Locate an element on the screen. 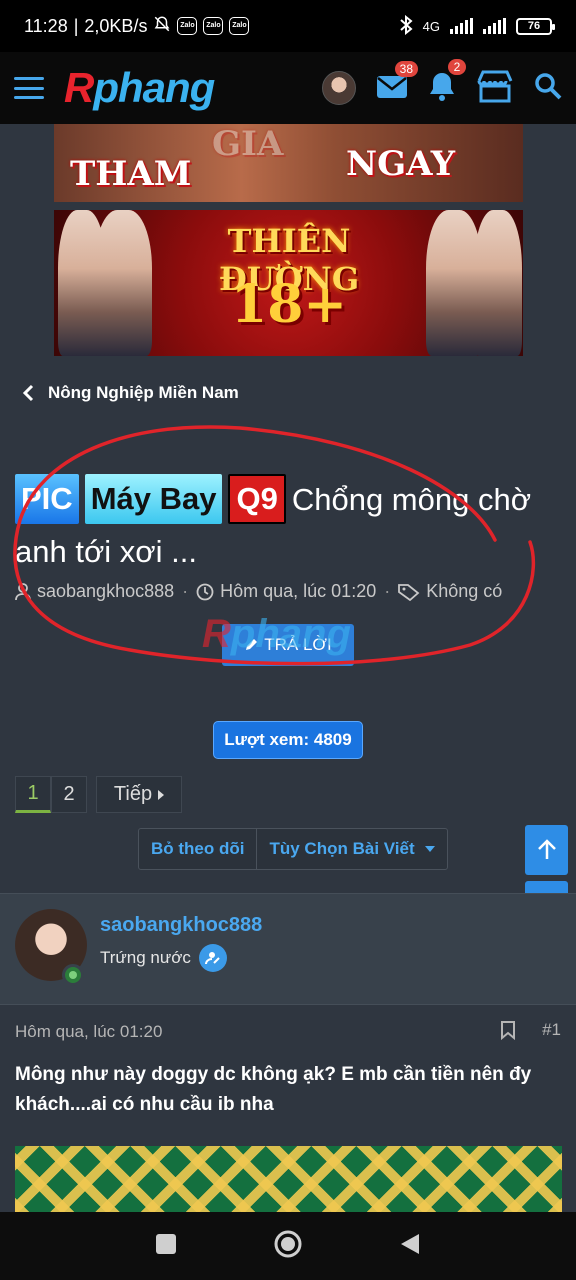 This screenshot has width=576, height=1280. scroll-up-button is located at coordinates (546, 850).